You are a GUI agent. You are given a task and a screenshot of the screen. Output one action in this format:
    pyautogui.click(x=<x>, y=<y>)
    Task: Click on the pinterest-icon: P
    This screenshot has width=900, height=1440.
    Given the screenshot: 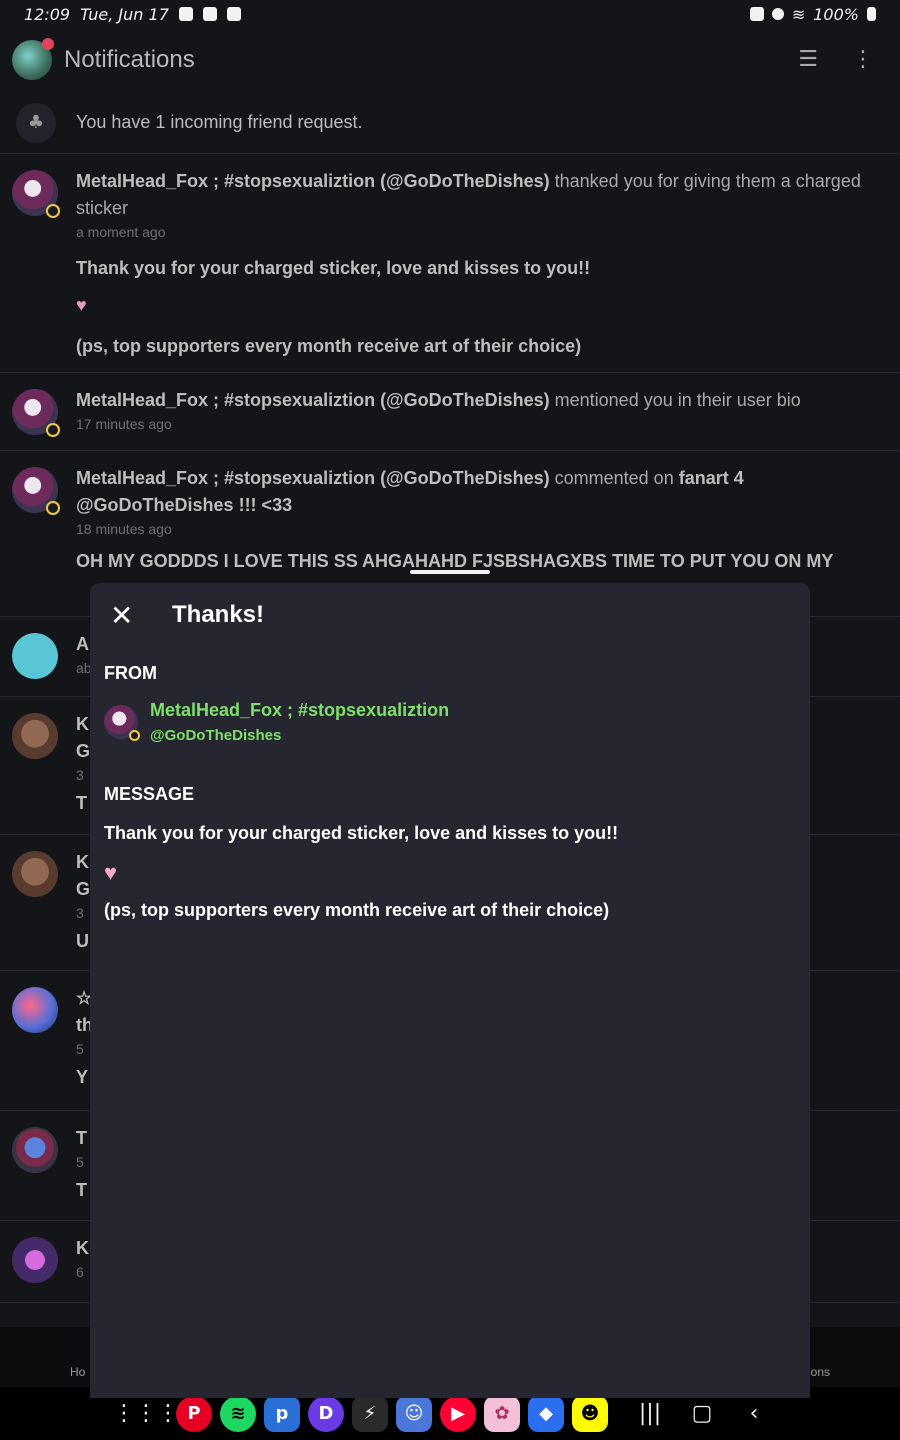 What is the action you would take?
    pyautogui.click(x=194, y=1413)
    